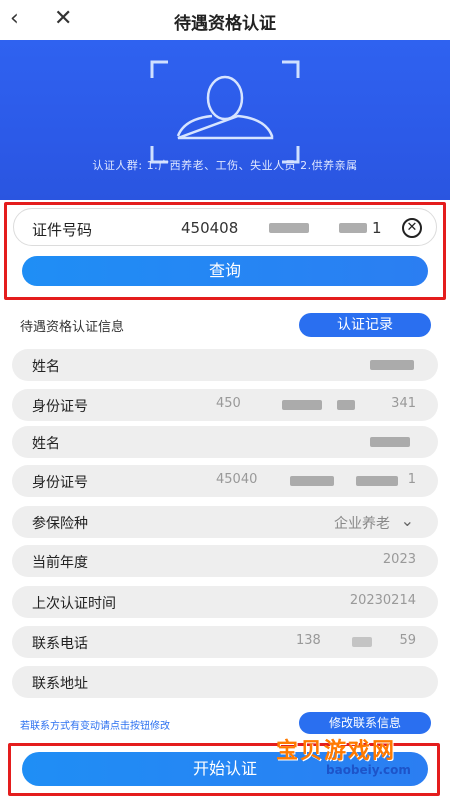 The image size is (450, 800). What do you see at coordinates (60, 644) in the screenshot?
I see `field-label: 联系电话` at bounding box center [60, 644].